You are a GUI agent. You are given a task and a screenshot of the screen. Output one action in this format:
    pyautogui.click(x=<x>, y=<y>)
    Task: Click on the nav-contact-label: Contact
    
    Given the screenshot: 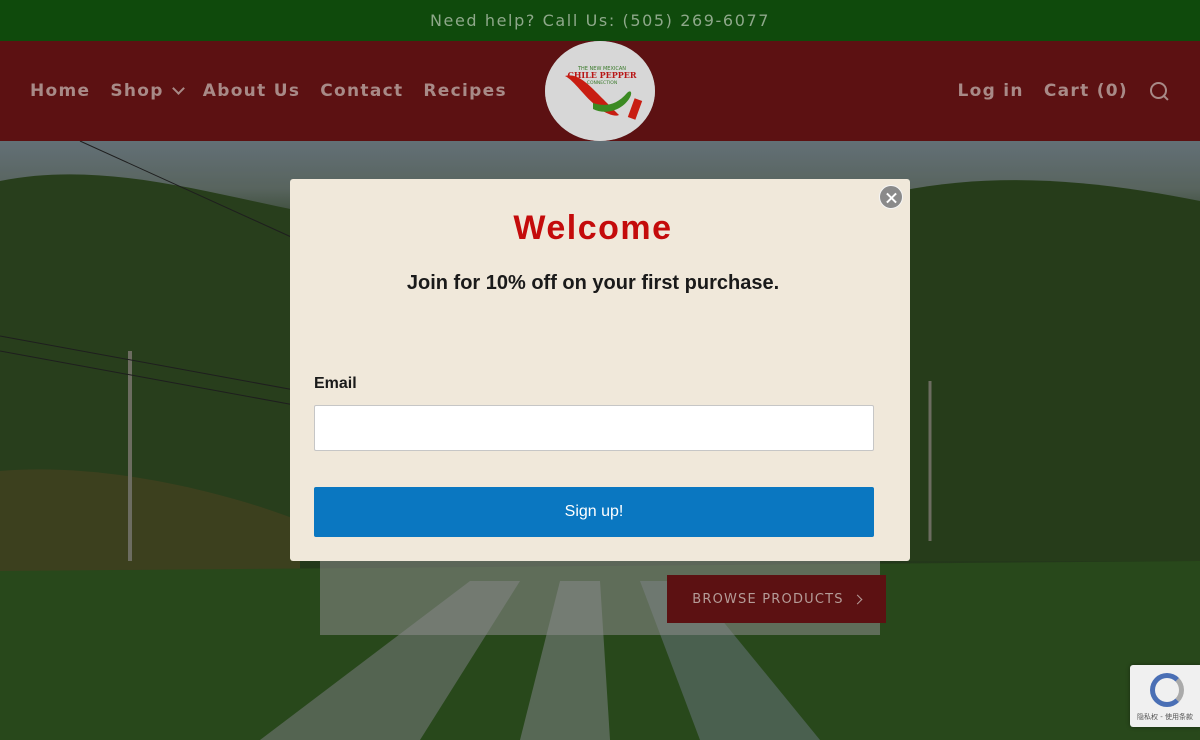 What is the action you would take?
    pyautogui.click(x=362, y=91)
    